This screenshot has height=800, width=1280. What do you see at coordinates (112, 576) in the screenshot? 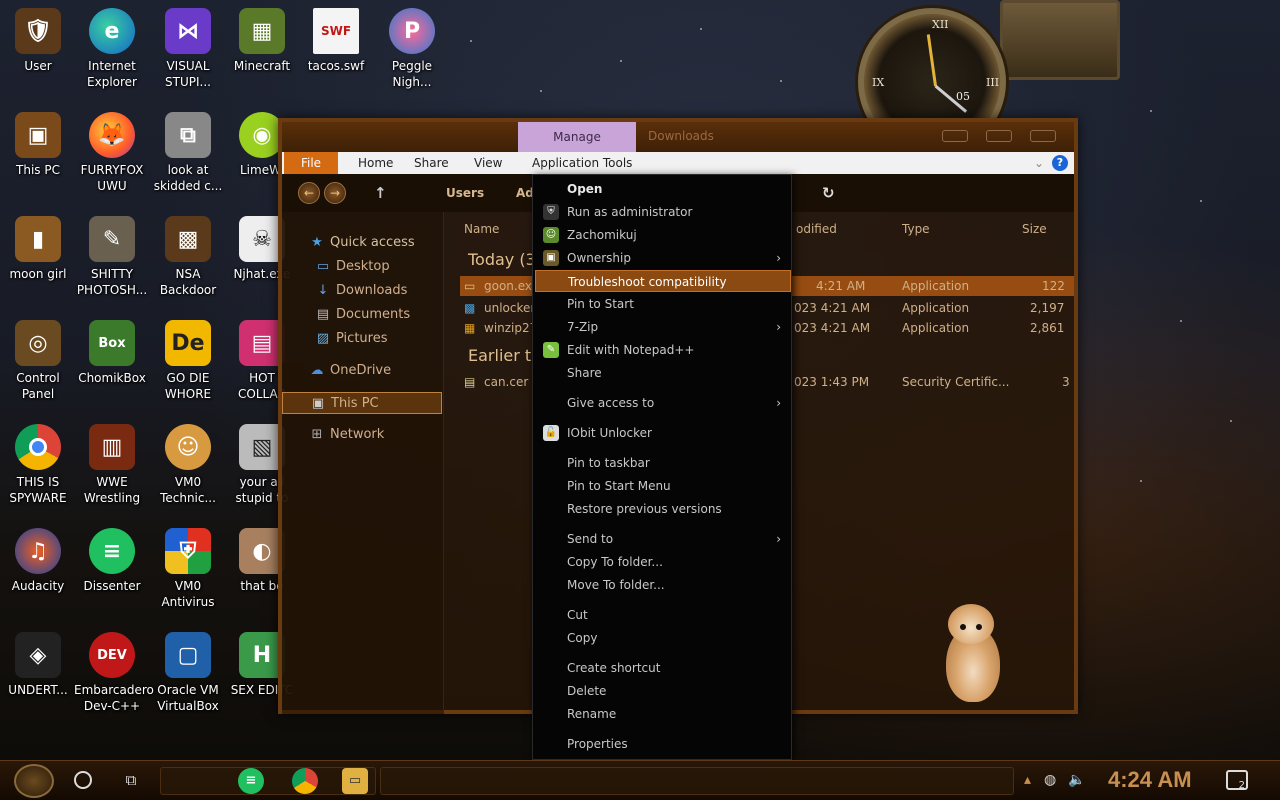
I see `desktop-icon-dissenter: ≡ Dissenter` at bounding box center [112, 576].